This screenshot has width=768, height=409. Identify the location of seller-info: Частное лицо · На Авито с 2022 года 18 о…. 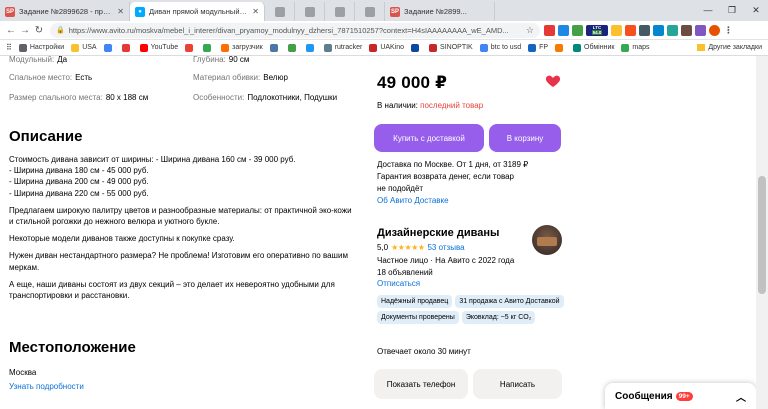
(445, 267).